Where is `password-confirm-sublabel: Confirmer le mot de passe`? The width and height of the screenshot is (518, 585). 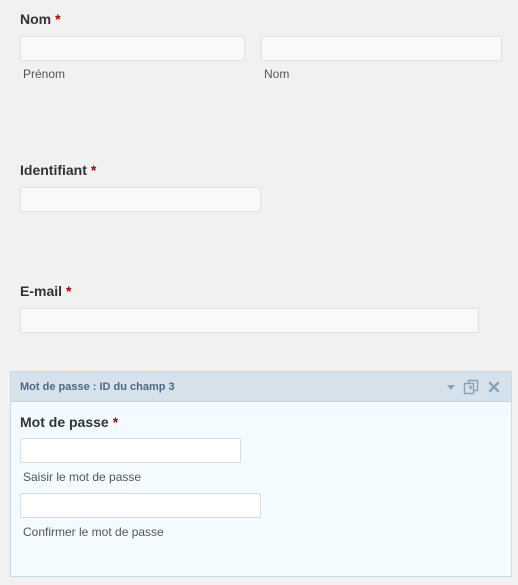 password-confirm-sublabel: Confirmer le mot de passe is located at coordinates (93, 532).